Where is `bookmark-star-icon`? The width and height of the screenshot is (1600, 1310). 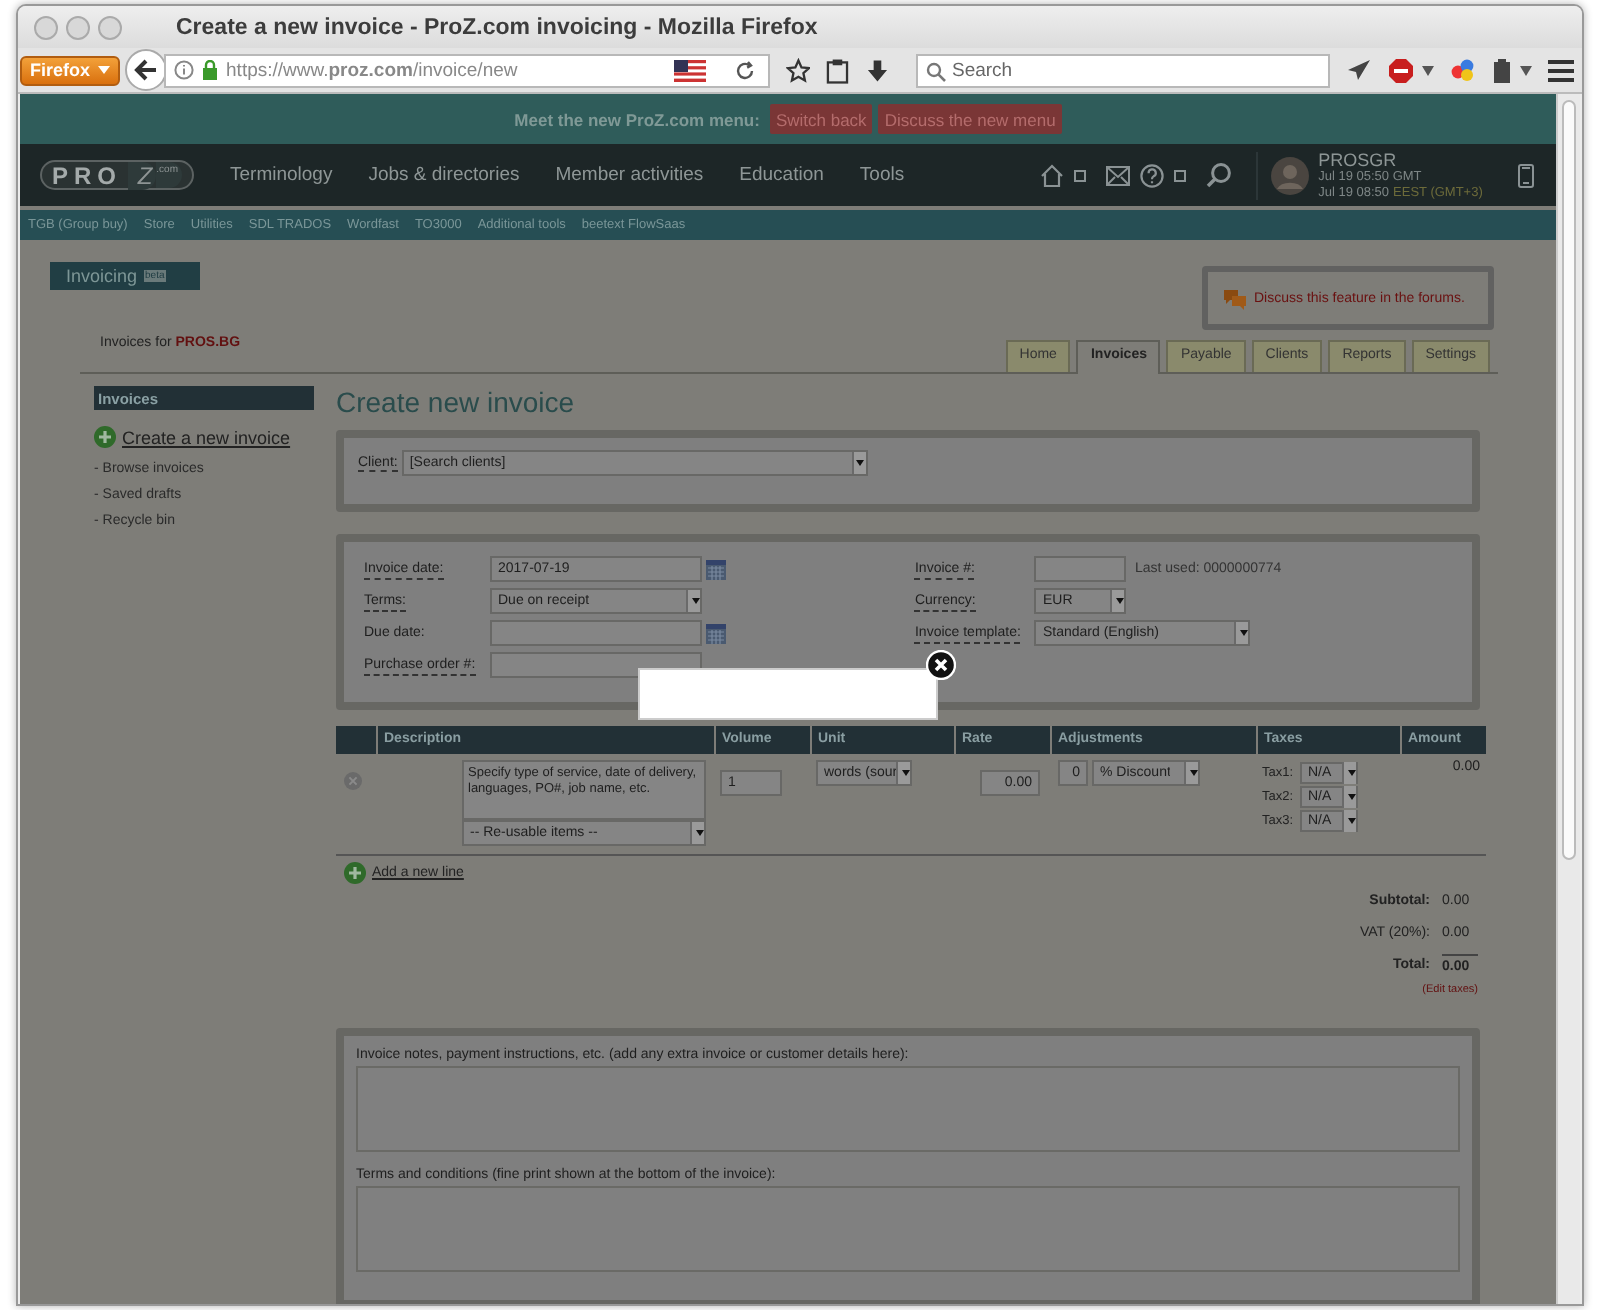
bookmark-star-icon is located at coordinates (798, 70).